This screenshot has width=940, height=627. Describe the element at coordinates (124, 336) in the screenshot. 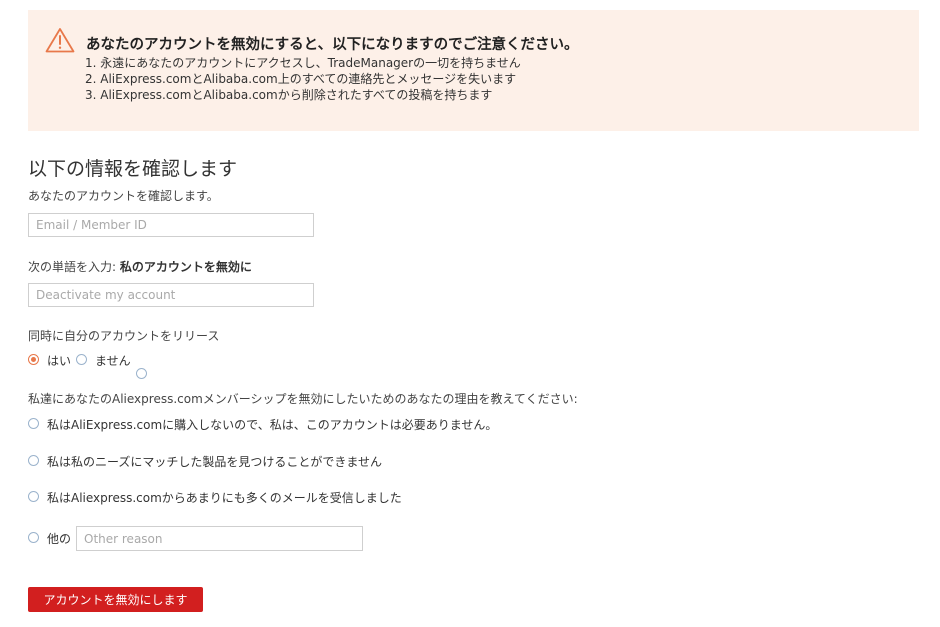

I see `release-account-label: 同時に自分のアカウントをリリース` at that location.